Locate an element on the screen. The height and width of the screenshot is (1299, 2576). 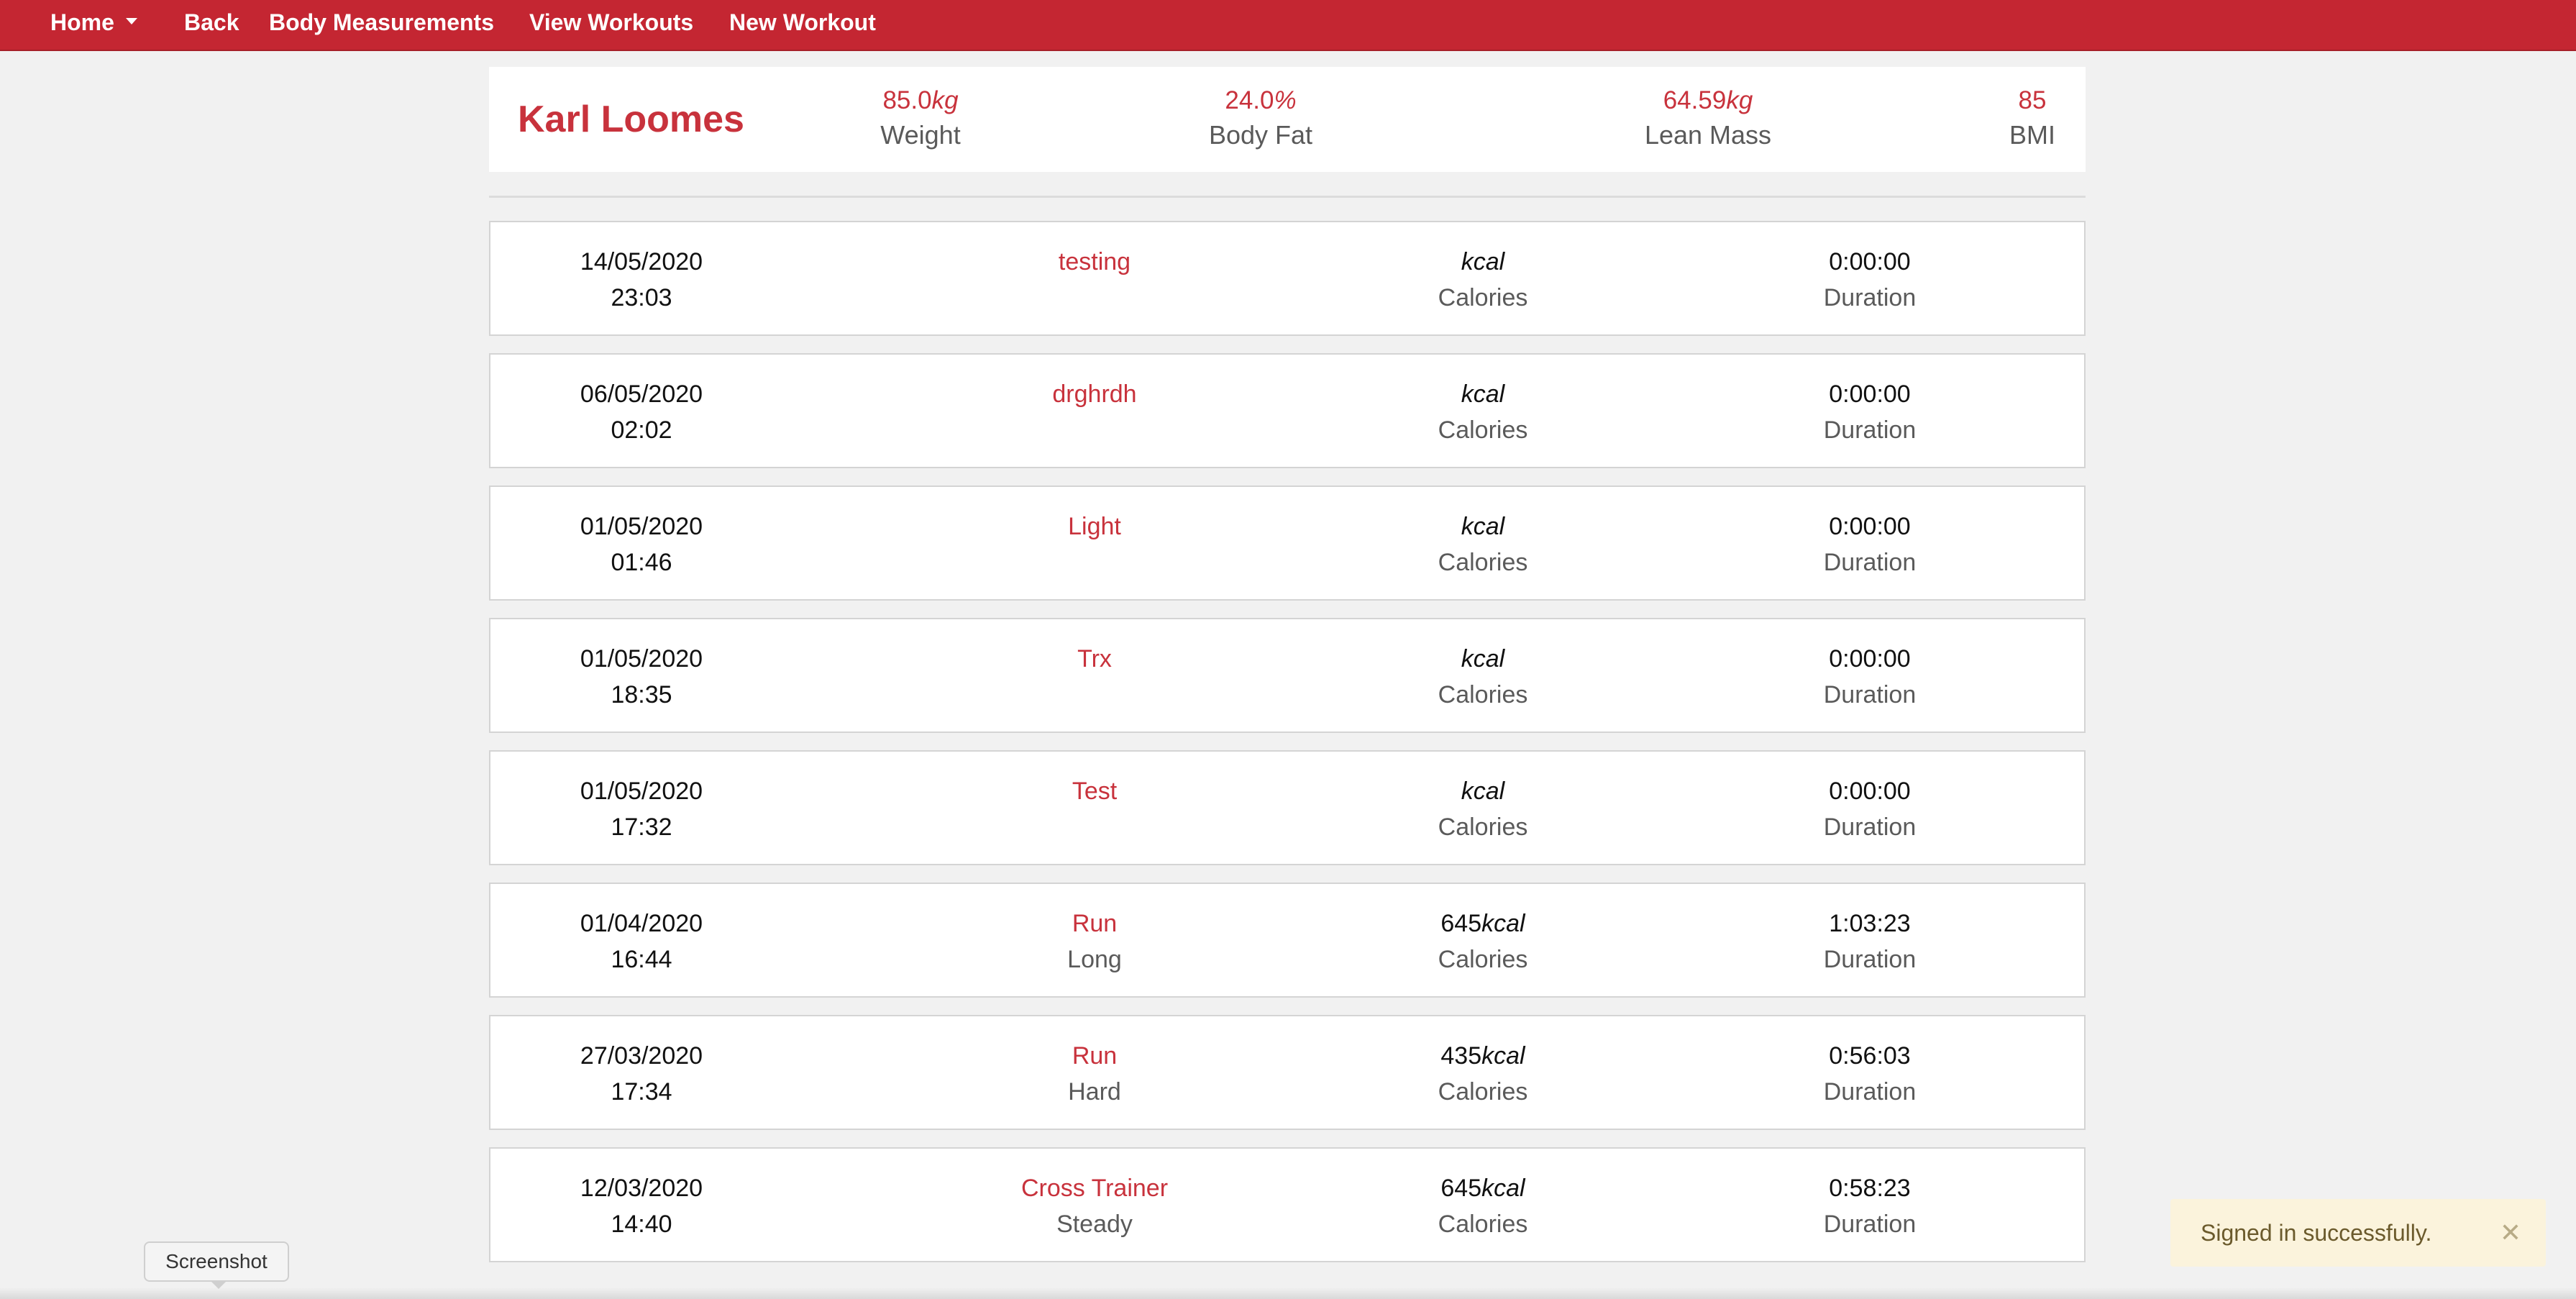
workout-datetime: 27/03/2020 17:34 is located at coordinates (641, 1074).